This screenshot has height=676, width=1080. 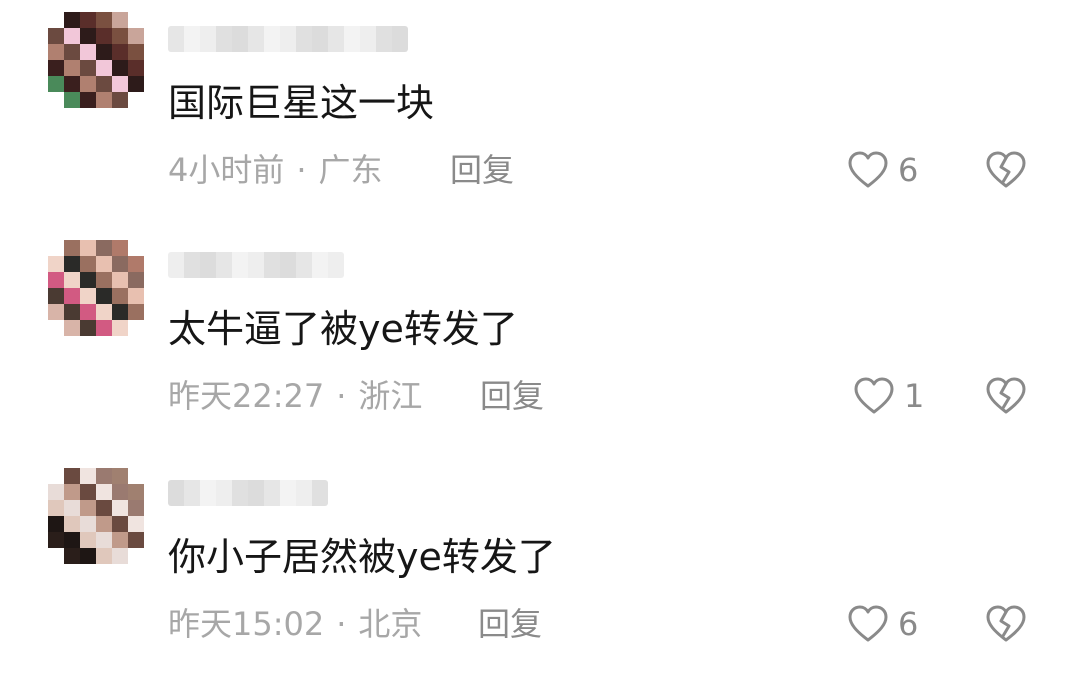 What do you see at coordinates (914, 396) in the screenshot?
I see `like-count: 1` at bounding box center [914, 396].